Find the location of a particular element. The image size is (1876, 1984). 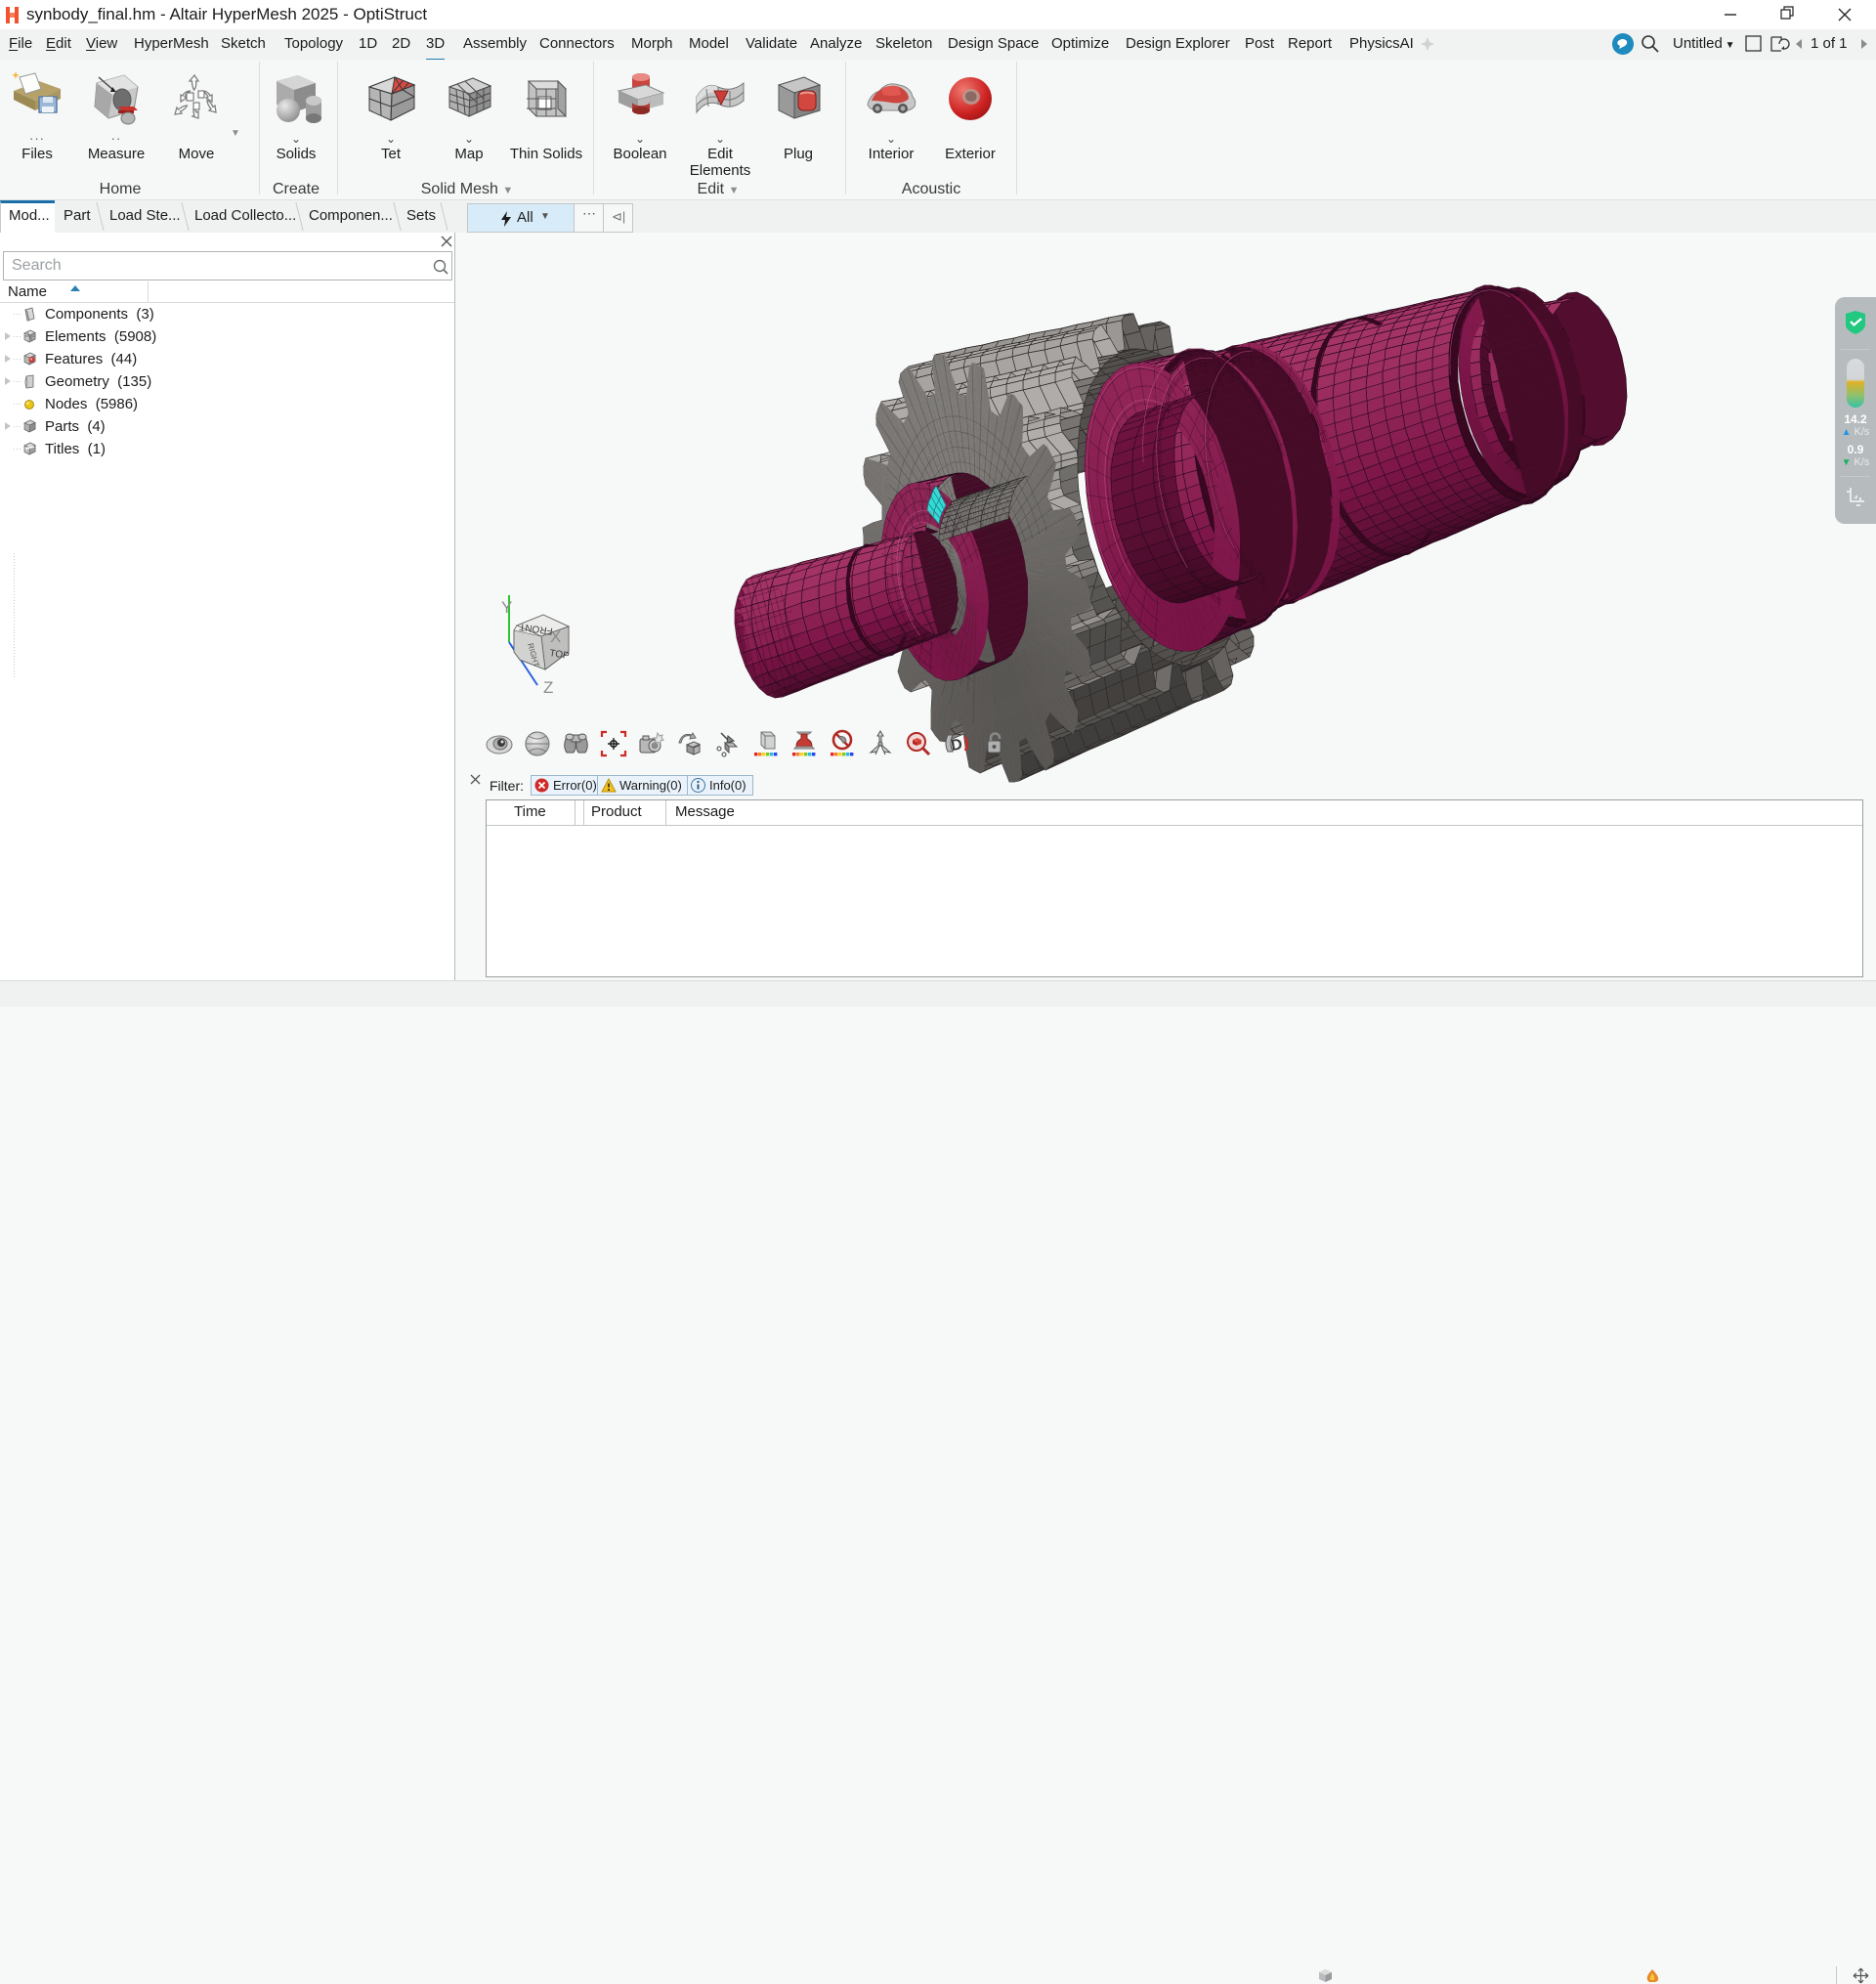

svg-text: D is located at coordinates (956, 746).